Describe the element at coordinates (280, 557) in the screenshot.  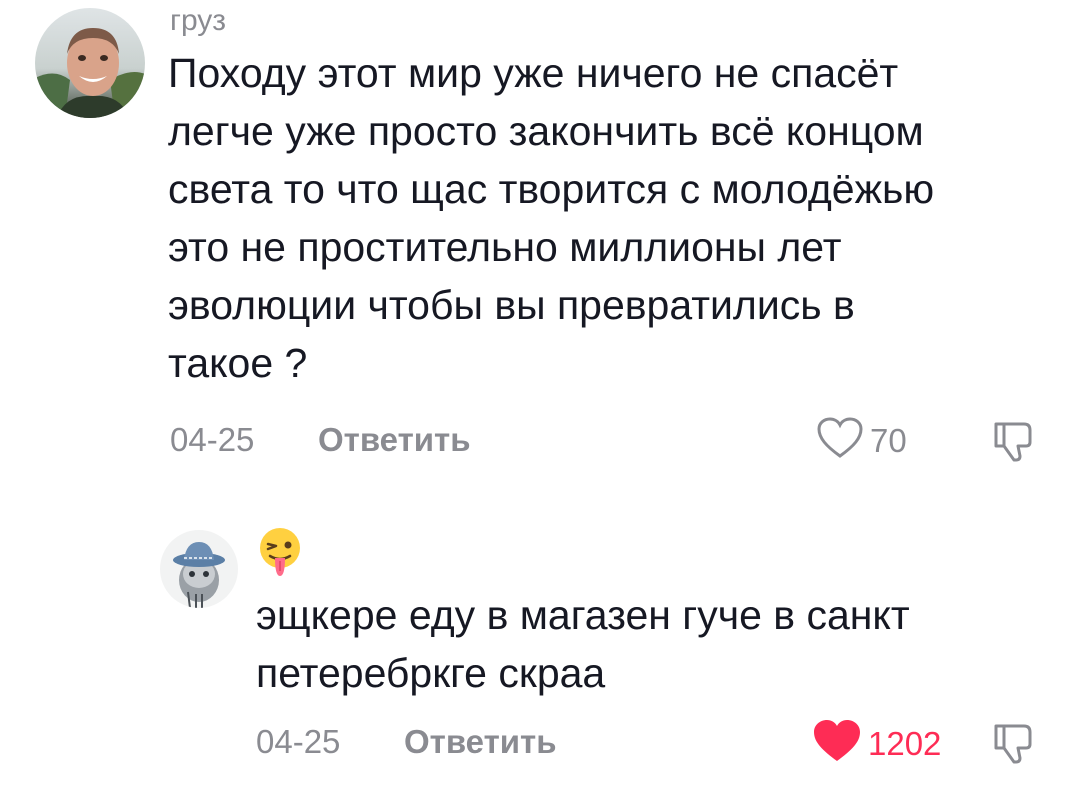
I see `winking-tongue-emoji` at that location.